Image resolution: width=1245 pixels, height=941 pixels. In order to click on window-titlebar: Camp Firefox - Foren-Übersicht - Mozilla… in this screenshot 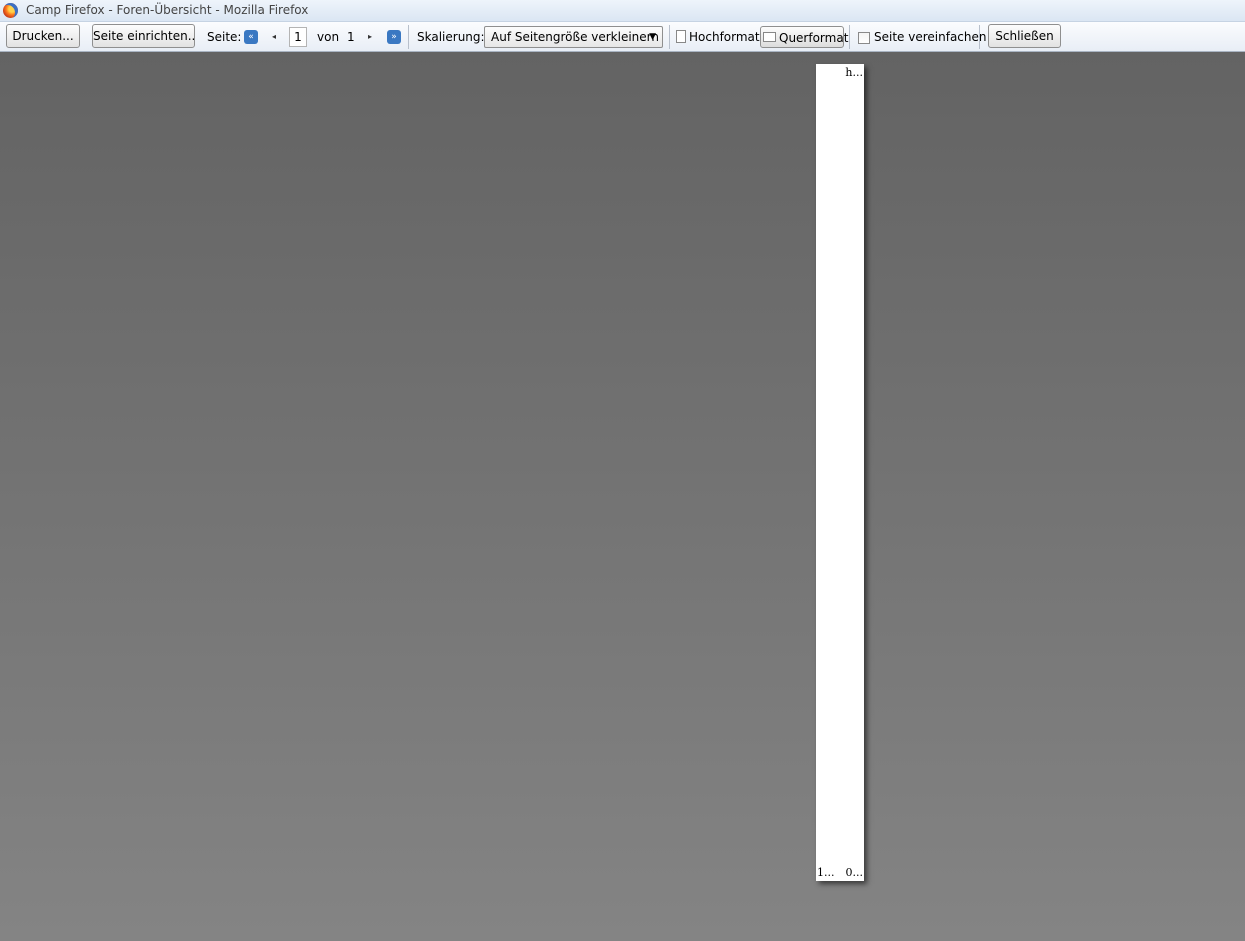, I will do `click(622, 11)`.